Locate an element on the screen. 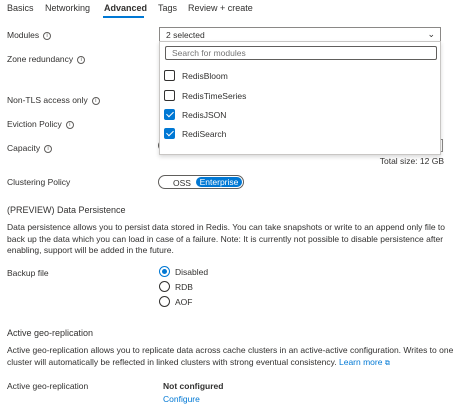  tab-tags: Tags is located at coordinates (167, 8).